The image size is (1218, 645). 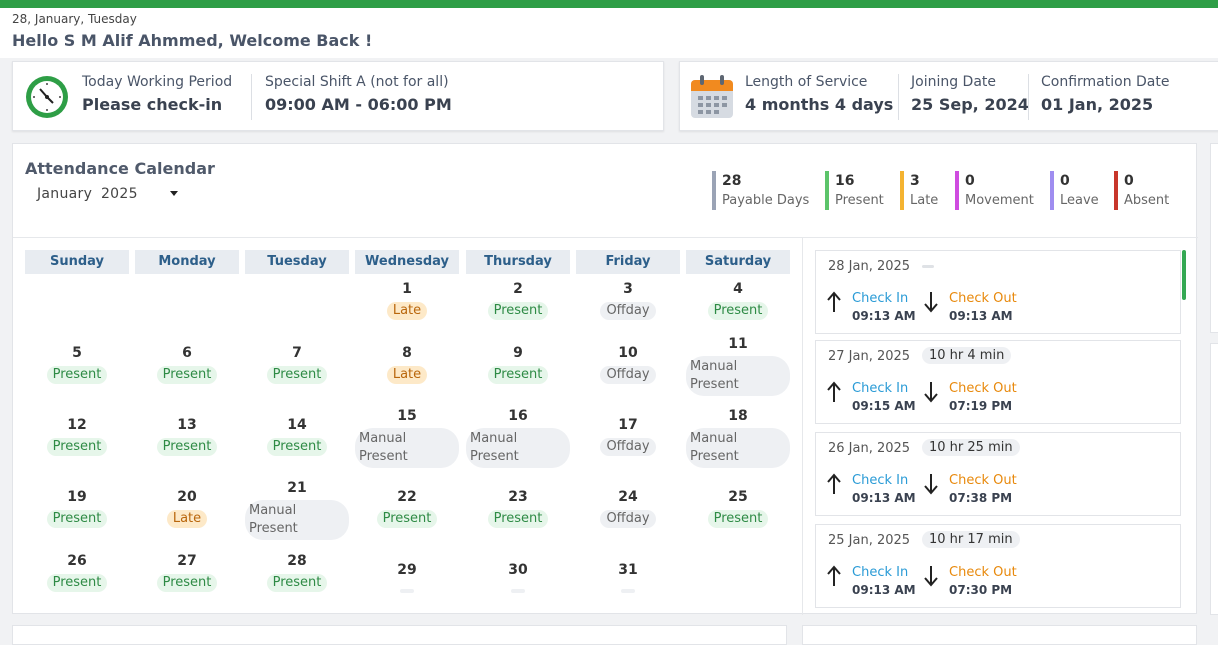 What do you see at coordinates (915, 181) in the screenshot?
I see `summary-count: 3` at bounding box center [915, 181].